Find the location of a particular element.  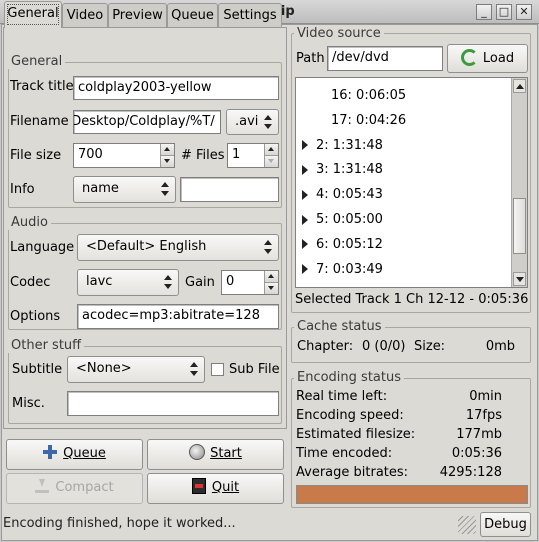

encoding-stat-label: Encoding speed: is located at coordinates (350, 415).